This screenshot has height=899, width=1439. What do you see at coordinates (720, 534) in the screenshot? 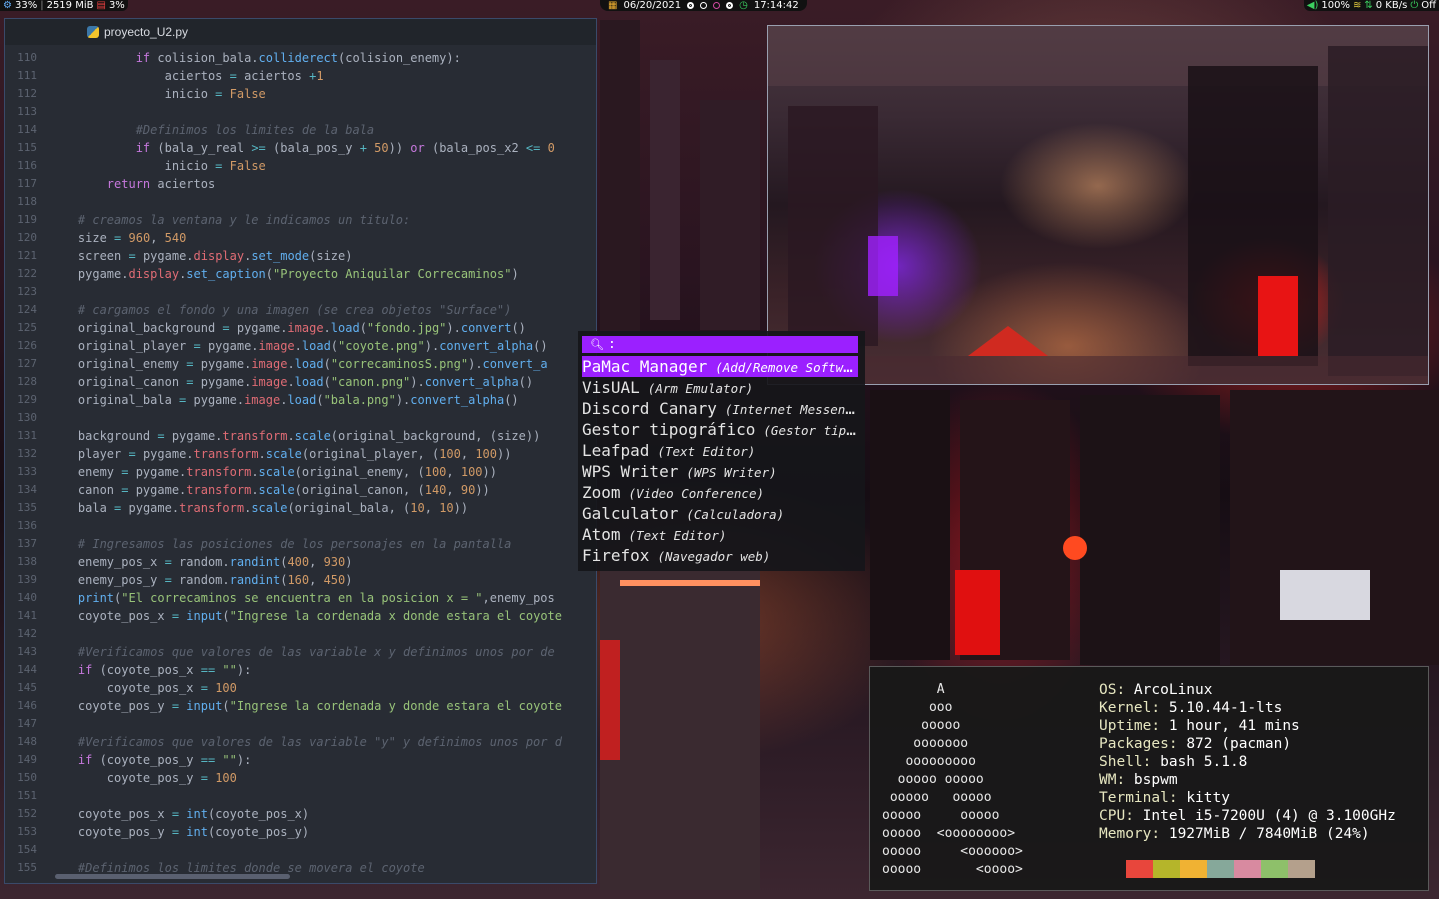
I see `launcher-item: Atom (Text Editor)` at bounding box center [720, 534].